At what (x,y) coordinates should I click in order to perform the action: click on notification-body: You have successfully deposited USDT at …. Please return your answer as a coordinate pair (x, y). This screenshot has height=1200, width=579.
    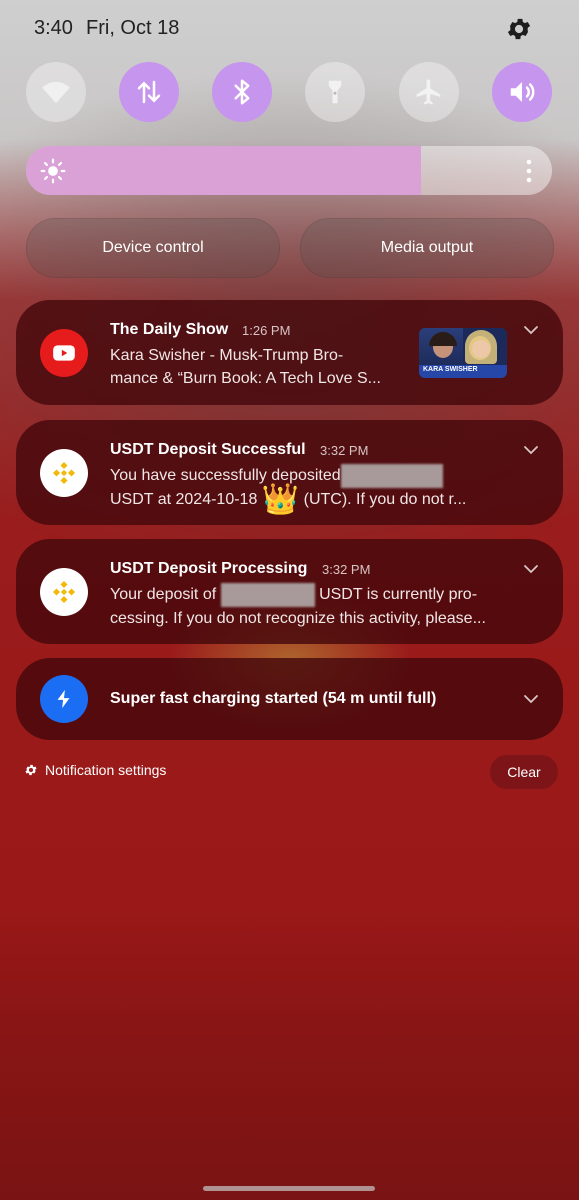
    Looking at the image, I should click on (288, 490).